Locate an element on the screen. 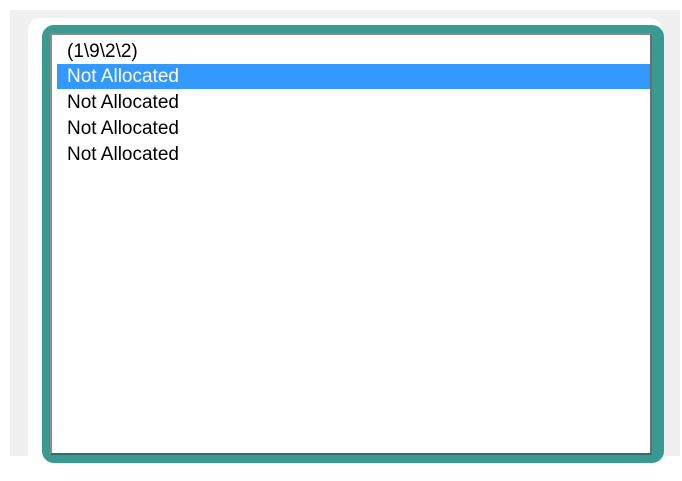  list-item-path: (1\9\2\2) is located at coordinates (353, 51).